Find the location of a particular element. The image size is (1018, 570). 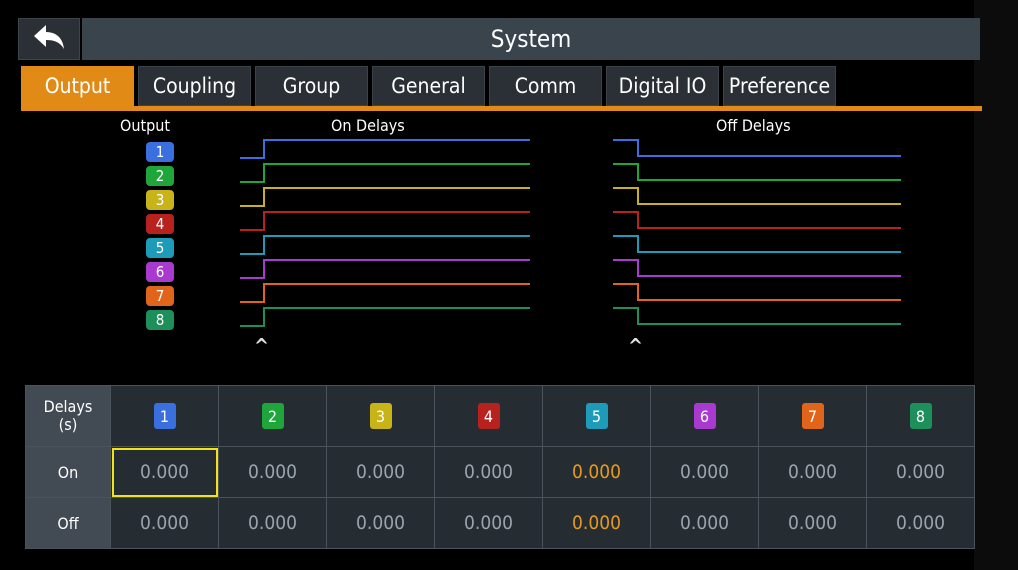

col-header-4: 4 is located at coordinates (488, 416).